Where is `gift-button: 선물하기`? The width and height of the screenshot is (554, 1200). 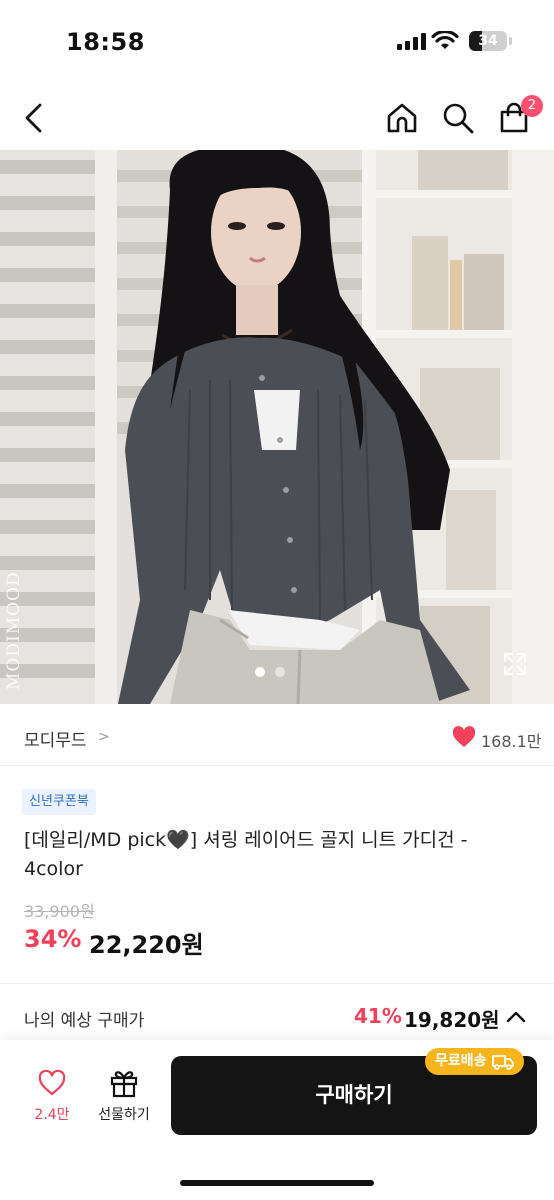
gift-button: 선물하기 is located at coordinates (124, 1099).